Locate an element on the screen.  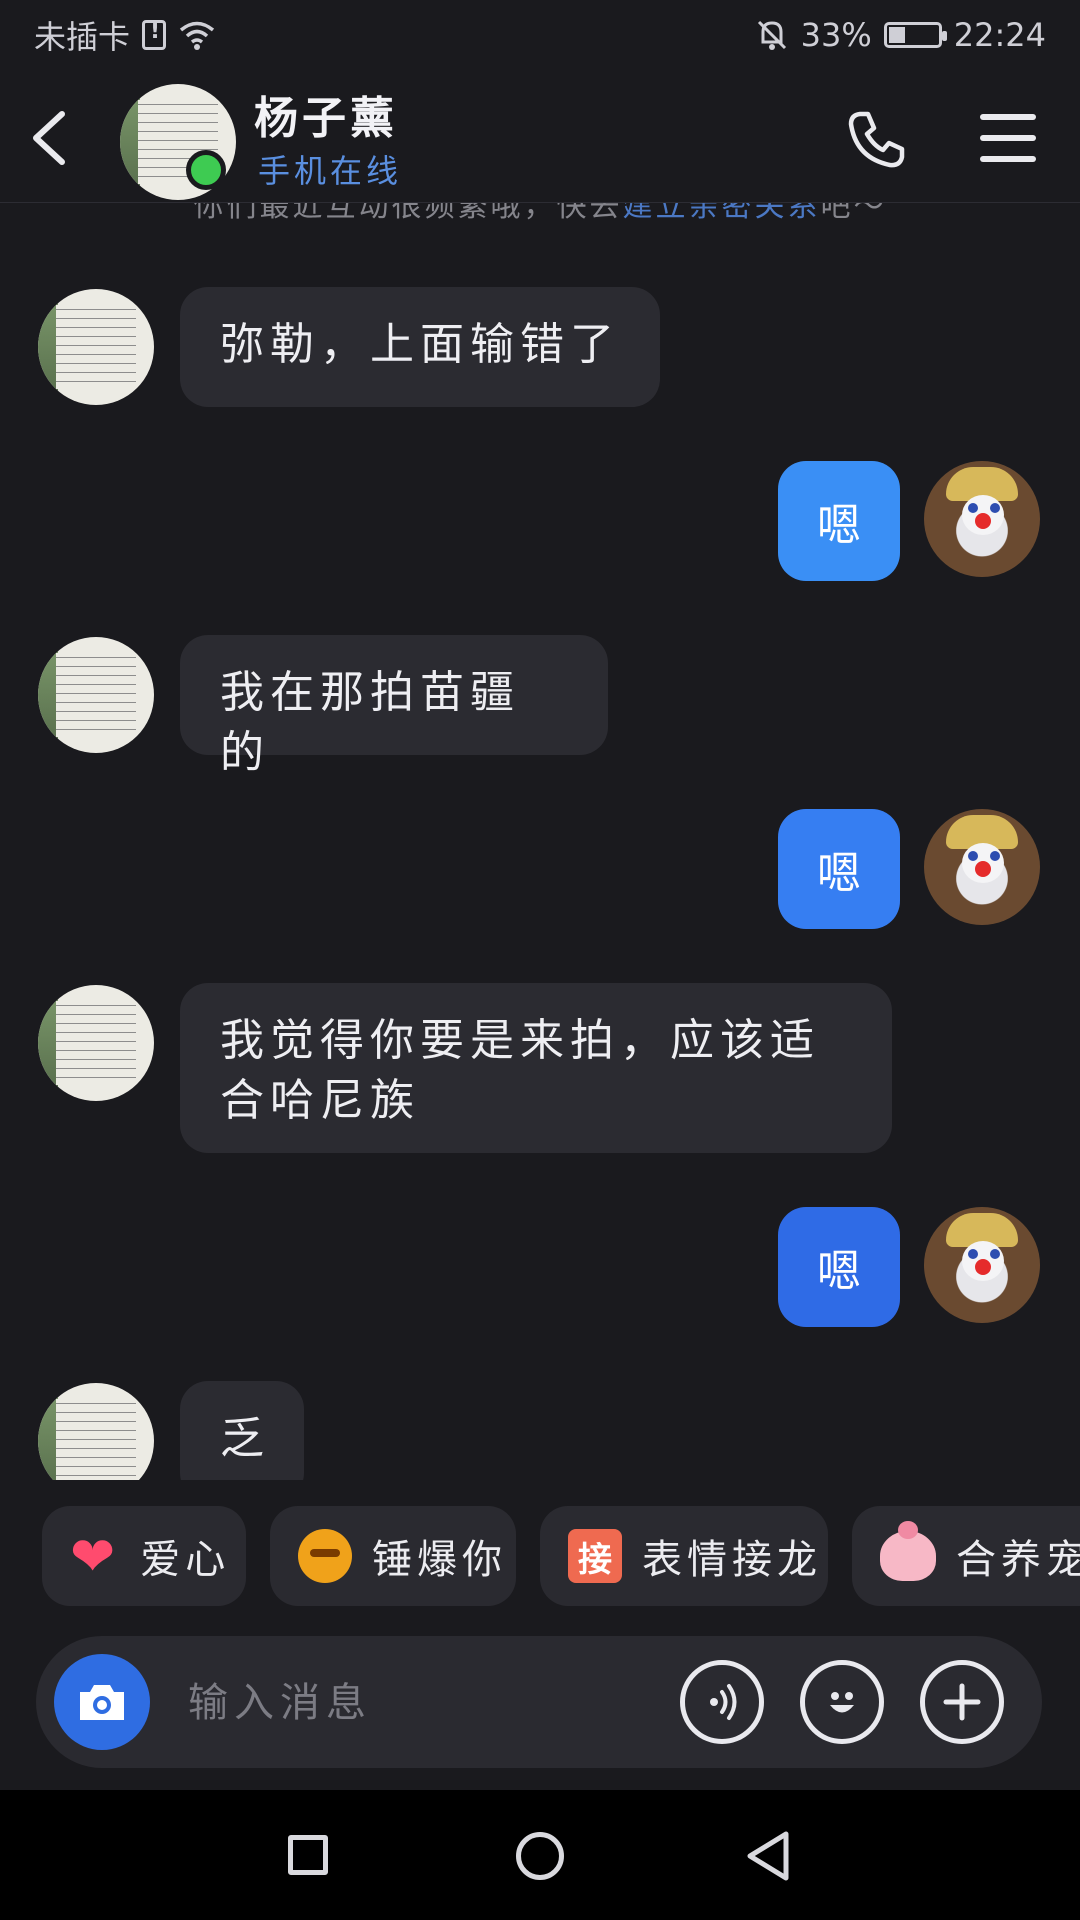
contact-name: 杨子薰 is located at coordinates (326, 114).